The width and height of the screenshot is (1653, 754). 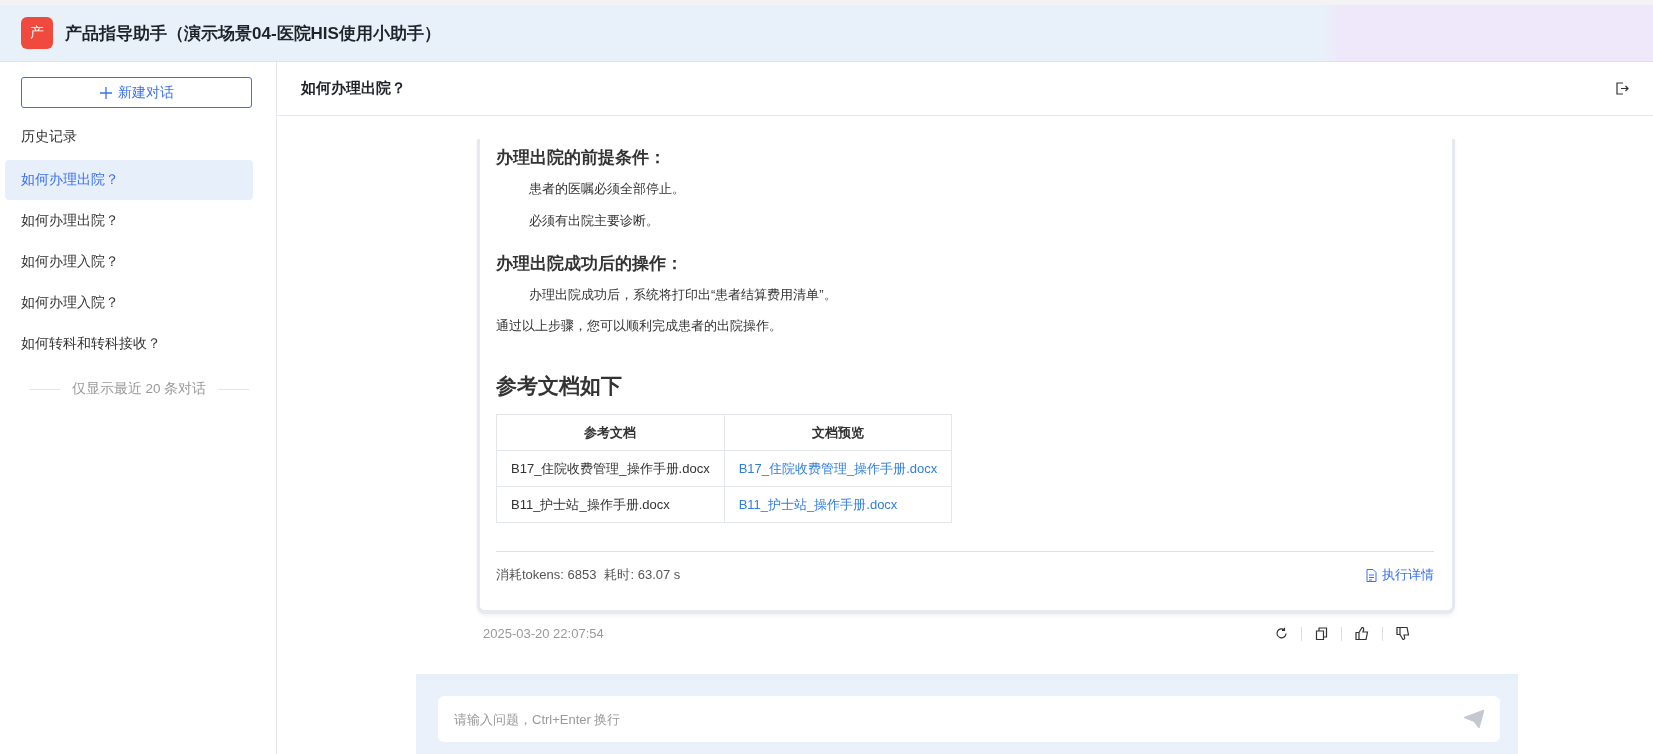 I want to click on app-title: 产品指导助手（演示场景04-医院HIS使用小助手）, so click(x=253, y=33).